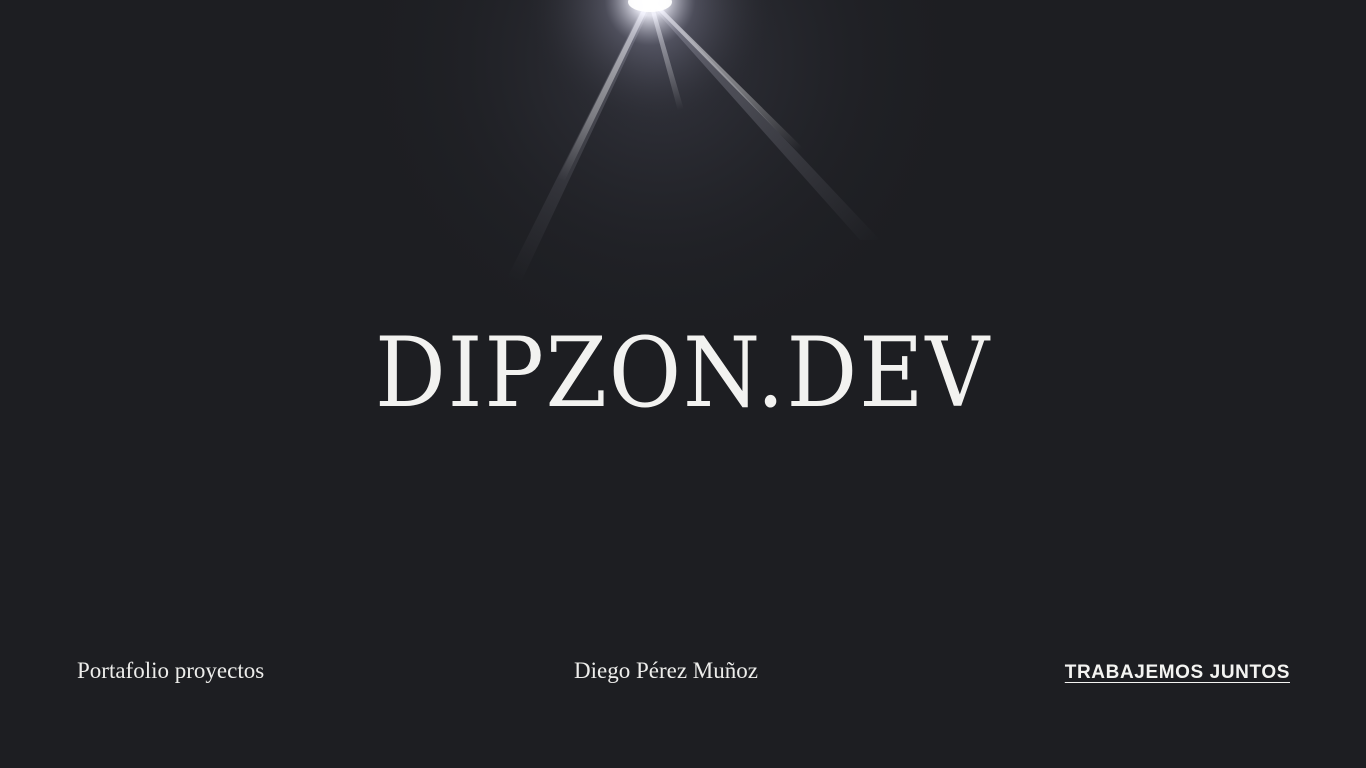 The width and height of the screenshot is (1366, 768). I want to click on brand-title: DIPZON.DEV, so click(683, 373).